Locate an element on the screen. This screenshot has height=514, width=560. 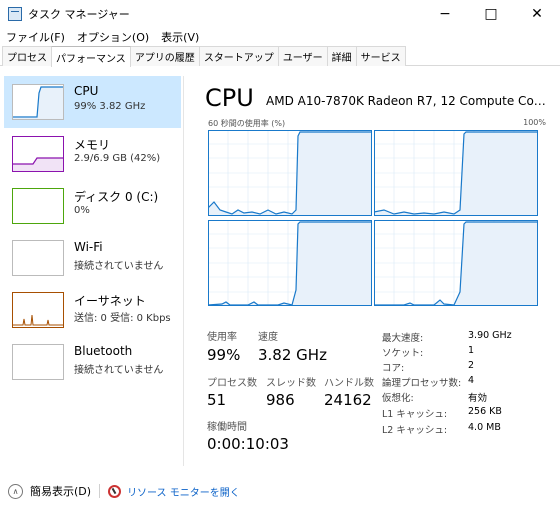
sidebar-item-cpu: CPU 99% 3.82 GHz is located at coordinates (92, 102).